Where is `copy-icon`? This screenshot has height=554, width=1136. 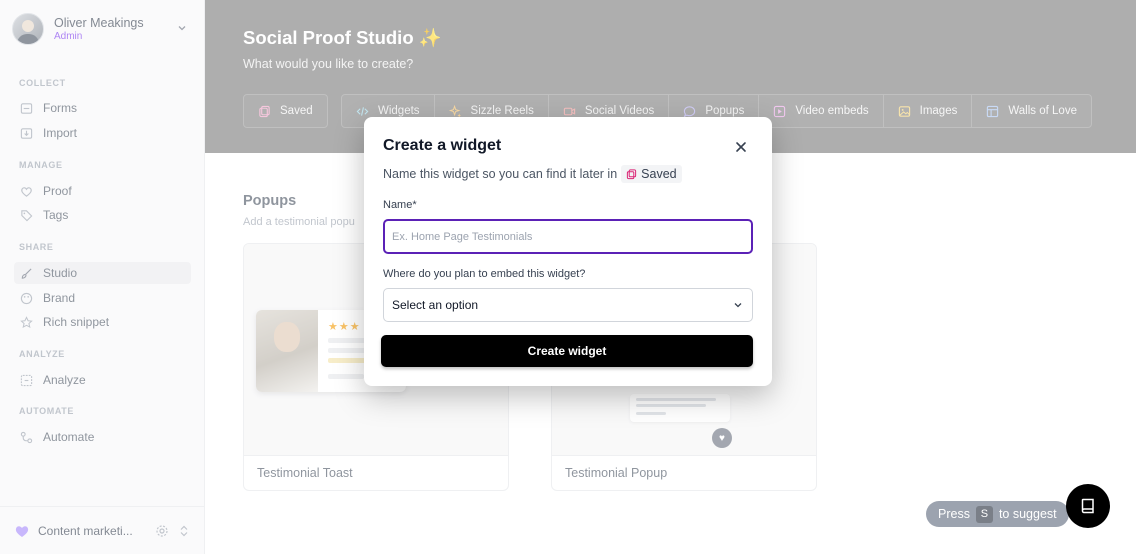 copy-icon is located at coordinates (632, 173).